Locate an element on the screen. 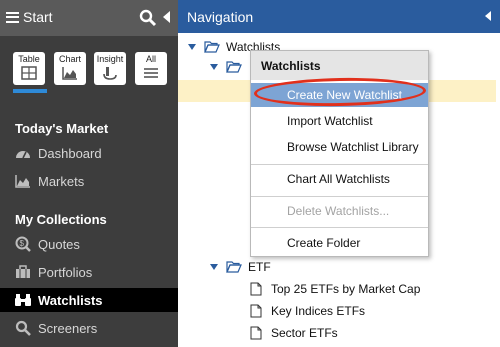 This screenshot has width=500, height=347. sidebar-topbar: Start is located at coordinates (89, 18).